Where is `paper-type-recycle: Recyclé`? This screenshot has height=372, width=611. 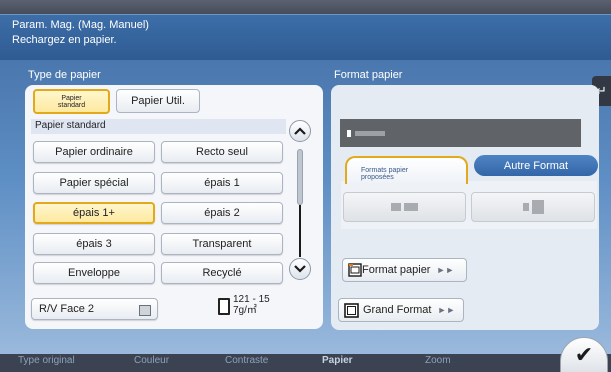 paper-type-recycle: Recyclé is located at coordinates (222, 273).